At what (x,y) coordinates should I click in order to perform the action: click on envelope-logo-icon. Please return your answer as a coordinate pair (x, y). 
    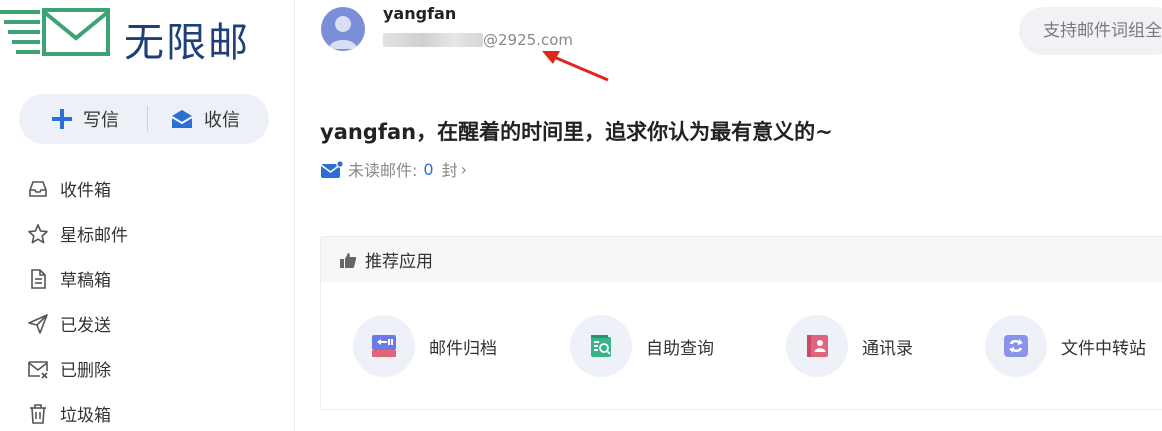
    Looking at the image, I should click on (55, 32).